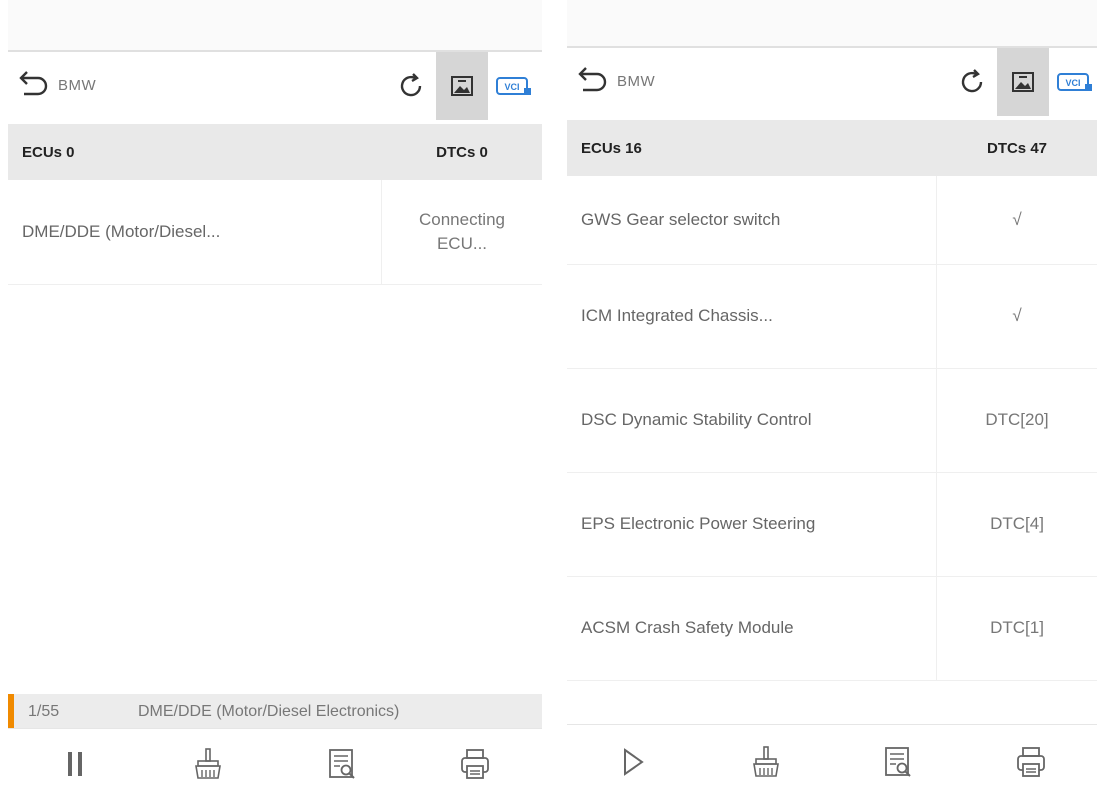 This screenshot has height=799, width=1099. Describe the element at coordinates (752, 628) in the screenshot. I see `ecu-name: ACSM Crash Safety Module` at that location.